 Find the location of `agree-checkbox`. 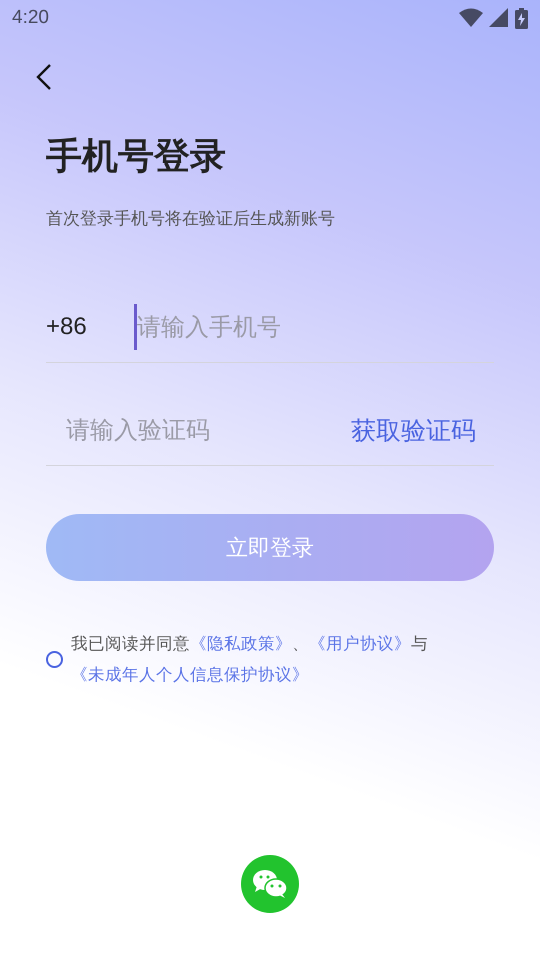

agree-checkbox is located at coordinates (54, 659).